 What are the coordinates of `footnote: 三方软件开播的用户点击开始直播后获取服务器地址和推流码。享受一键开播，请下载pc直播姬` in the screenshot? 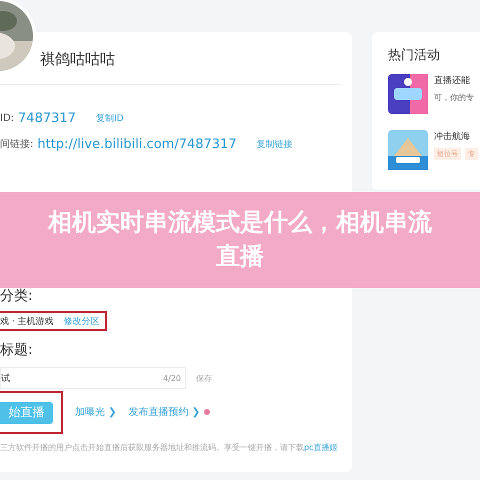 It's located at (169, 447).